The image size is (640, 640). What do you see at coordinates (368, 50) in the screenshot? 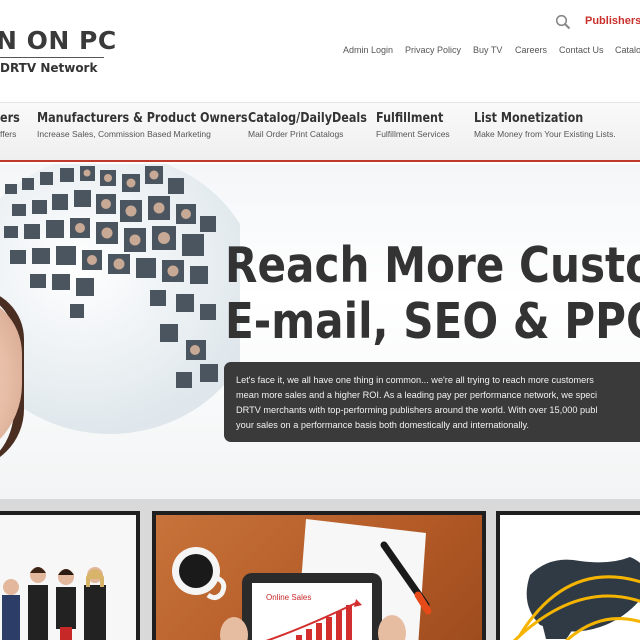
I see `admin-login-link: Admin Login` at bounding box center [368, 50].